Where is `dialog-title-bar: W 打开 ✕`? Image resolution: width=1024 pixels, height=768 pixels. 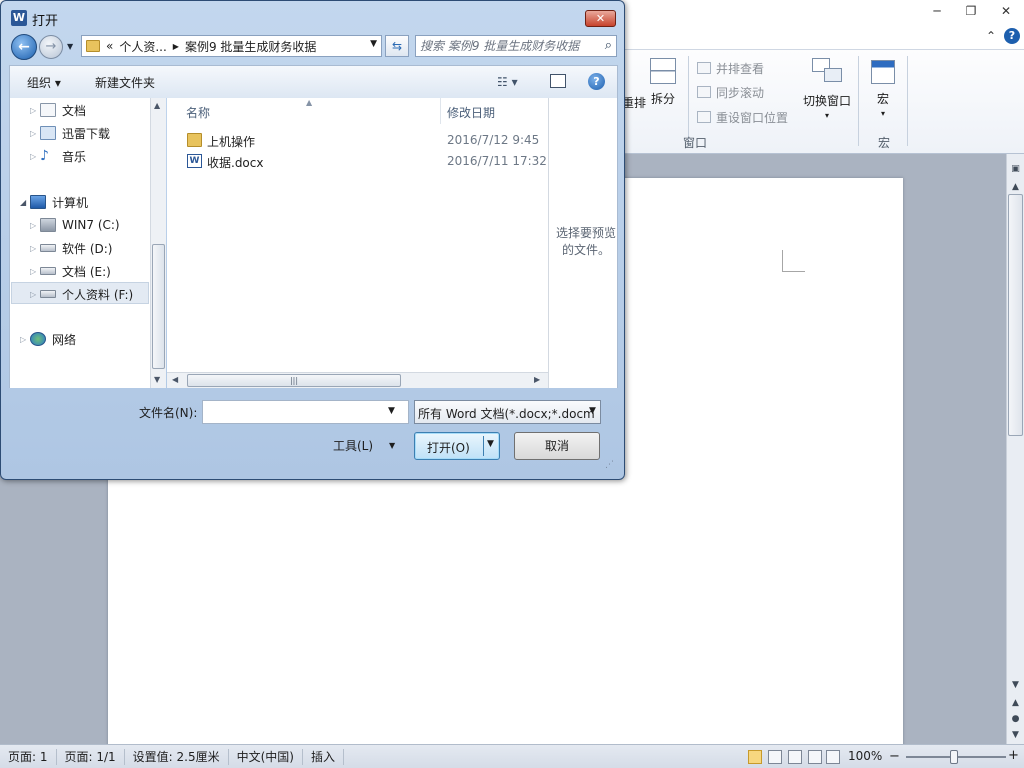 dialog-title-bar: W 打开 ✕ is located at coordinates (312, 17).